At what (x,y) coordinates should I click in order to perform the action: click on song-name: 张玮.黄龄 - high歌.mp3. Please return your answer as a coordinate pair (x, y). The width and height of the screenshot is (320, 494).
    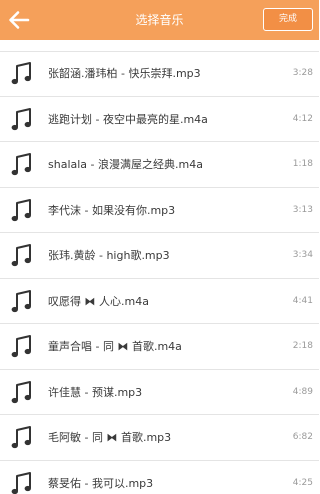
    Looking at the image, I should click on (109, 255).